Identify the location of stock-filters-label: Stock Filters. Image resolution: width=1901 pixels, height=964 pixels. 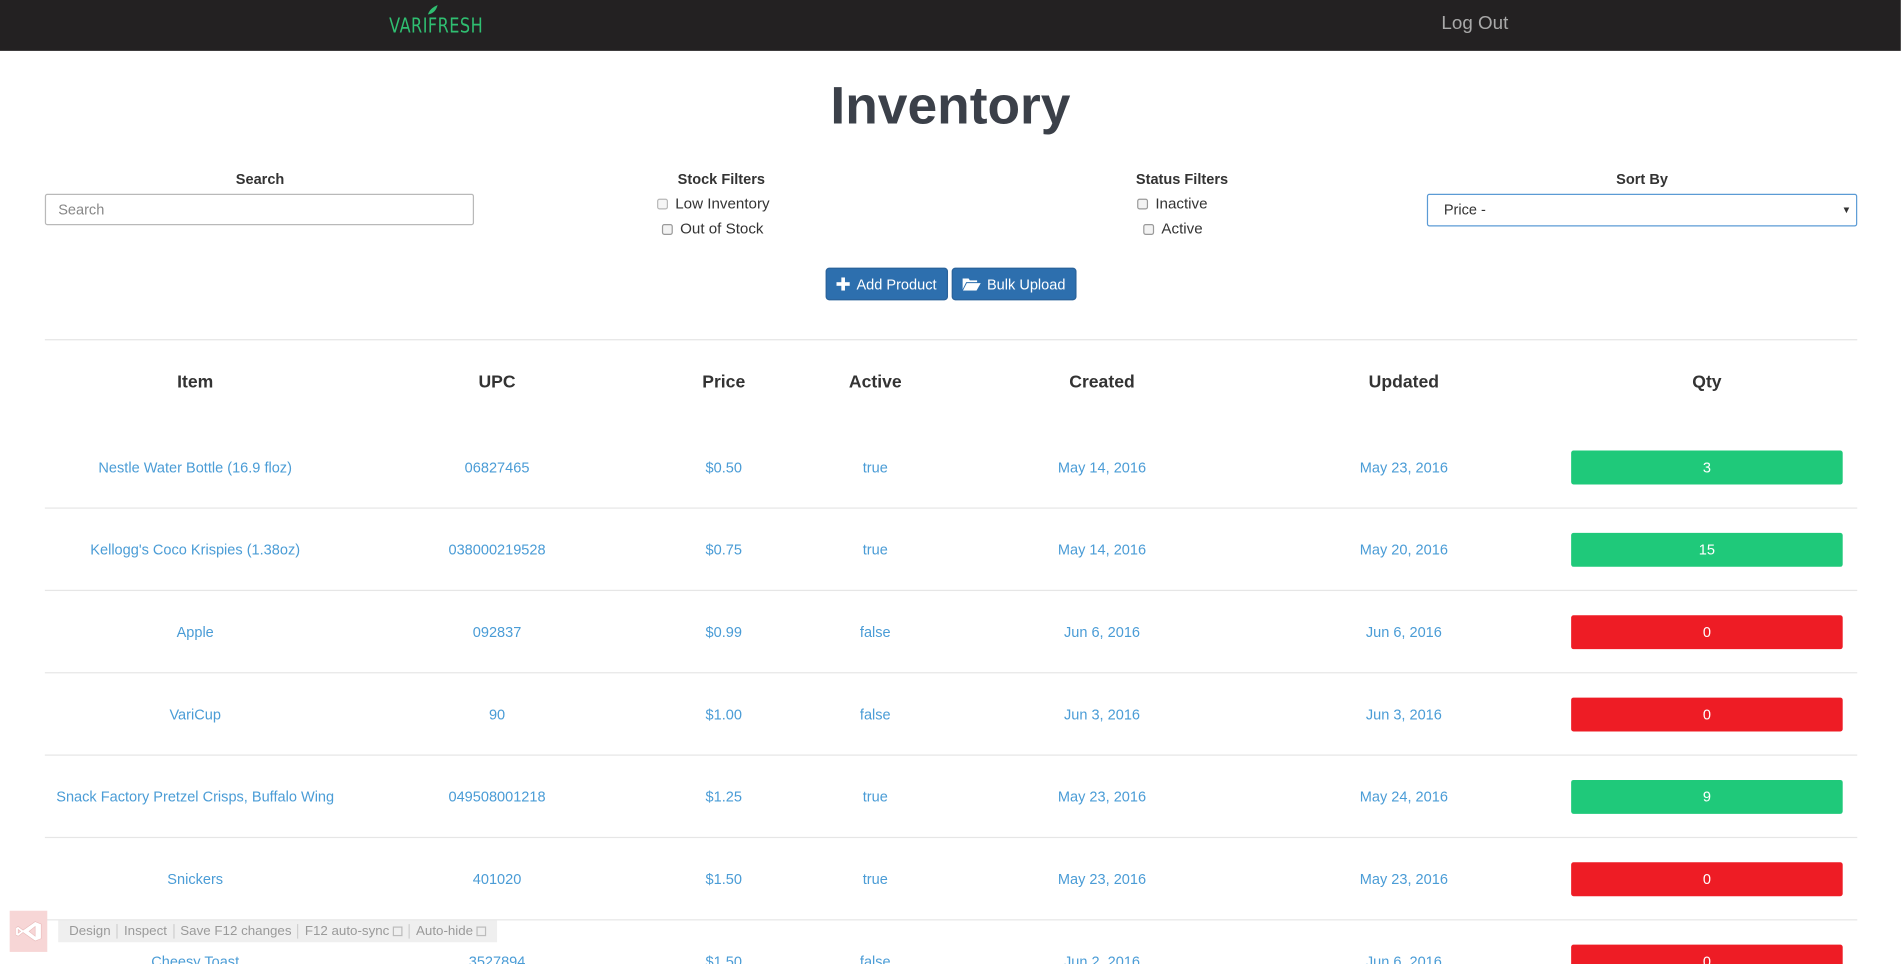
(721, 179).